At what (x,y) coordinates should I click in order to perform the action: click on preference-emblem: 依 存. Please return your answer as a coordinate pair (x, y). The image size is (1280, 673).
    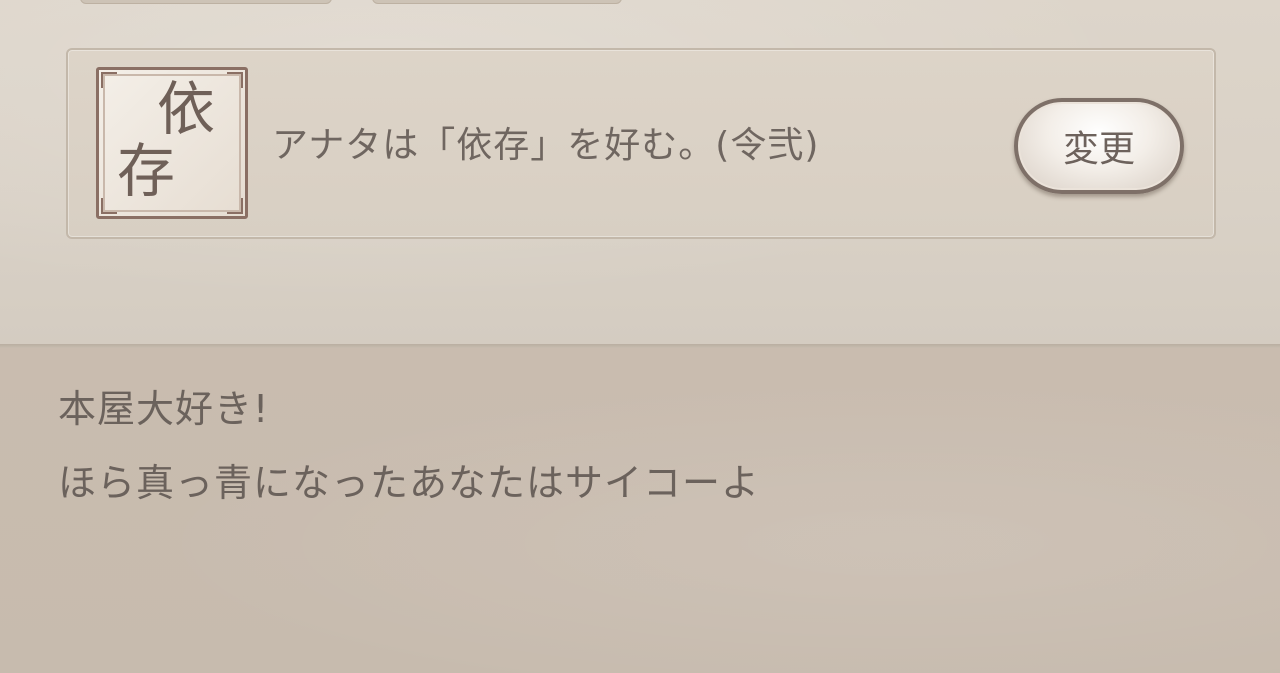
    Looking at the image, I should click on (172, 143).